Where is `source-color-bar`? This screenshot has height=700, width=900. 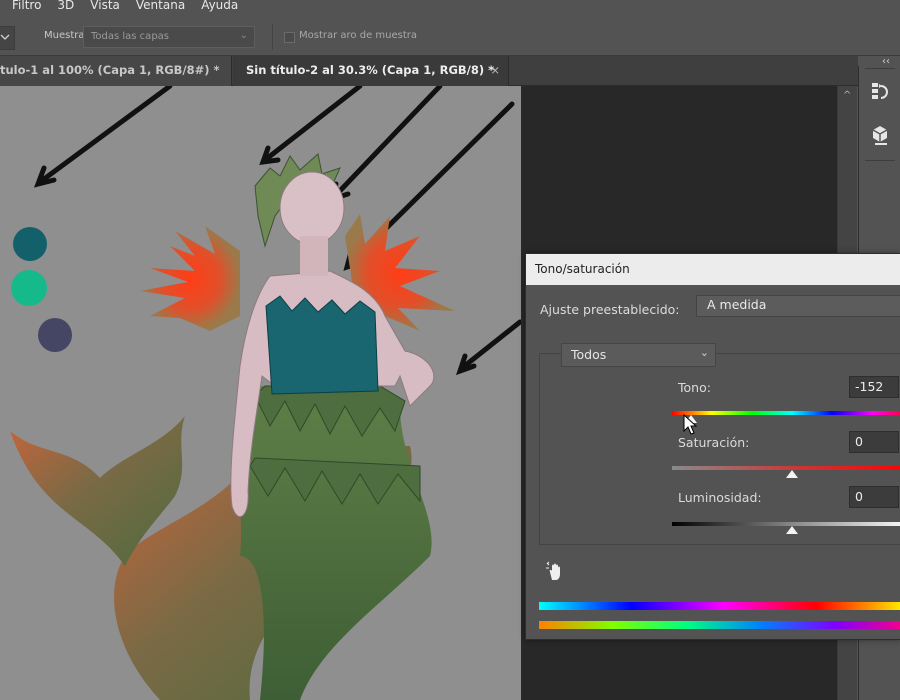 source-color-bar is located at coordinates (719, 606).